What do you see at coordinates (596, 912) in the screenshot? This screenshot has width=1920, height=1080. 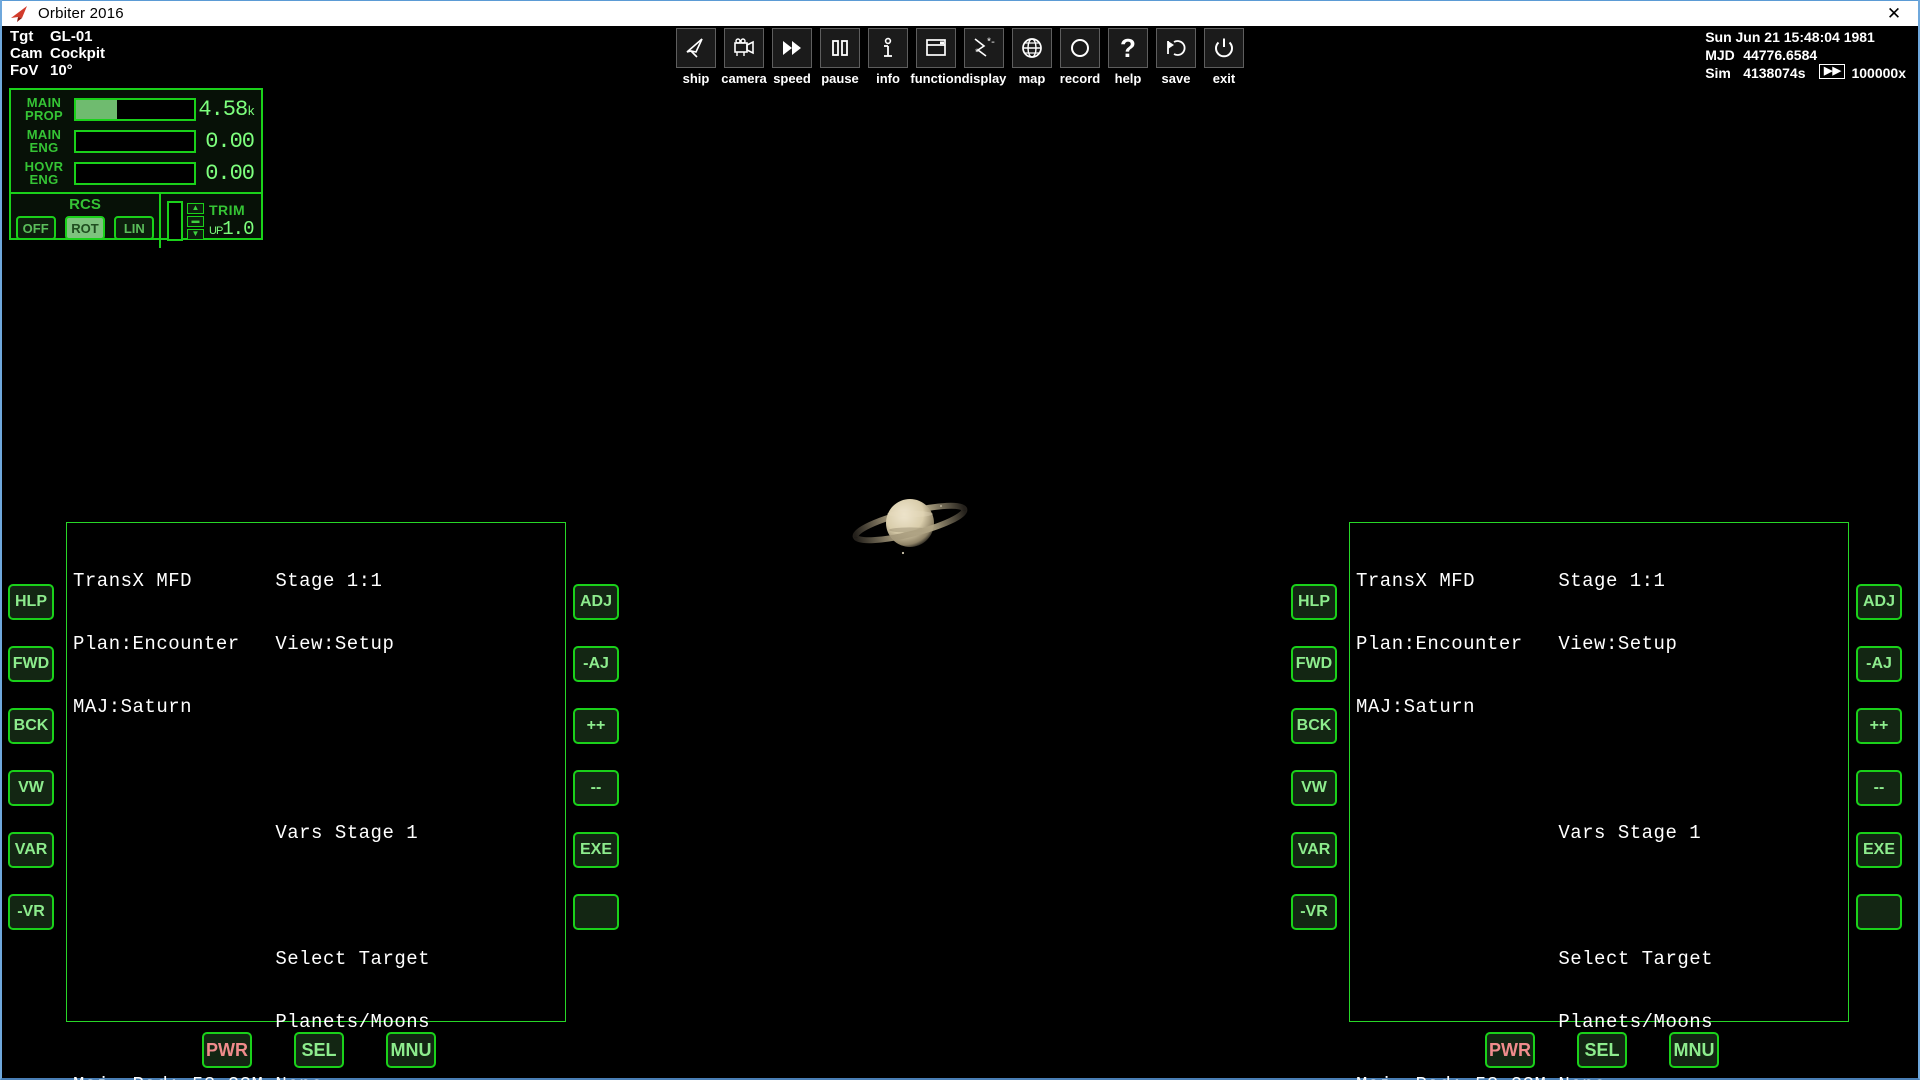 I see `mfd-left-button-blank` at bounding box center [596, 912].